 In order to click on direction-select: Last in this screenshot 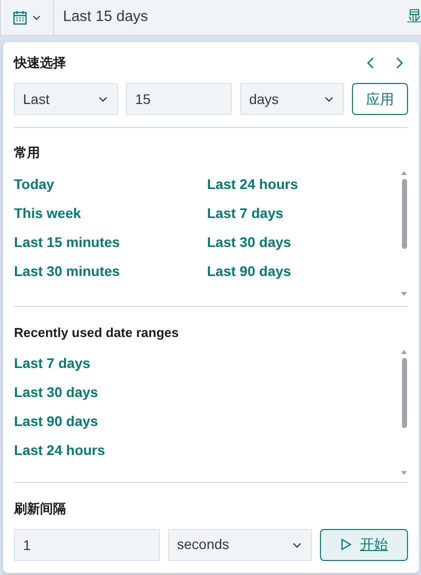, I will do `click(66, 99)`.